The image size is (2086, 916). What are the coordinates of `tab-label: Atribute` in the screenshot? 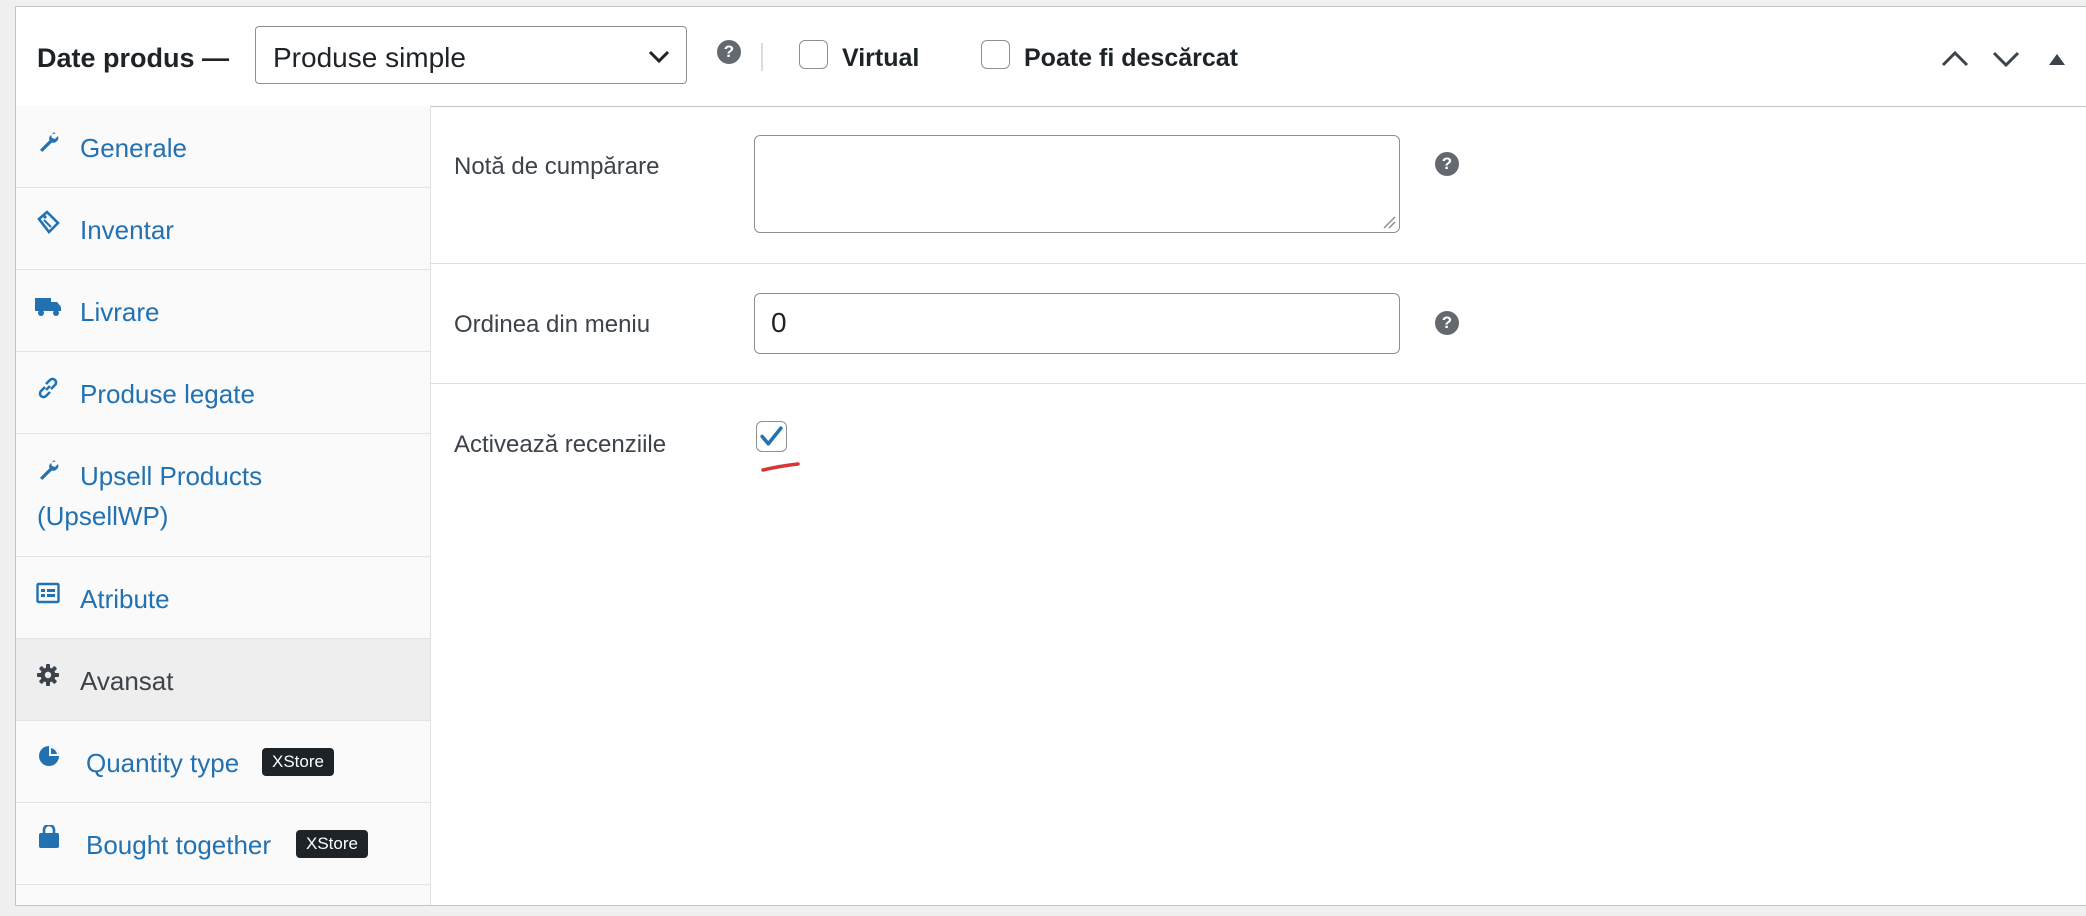 It's located at (125, 599).